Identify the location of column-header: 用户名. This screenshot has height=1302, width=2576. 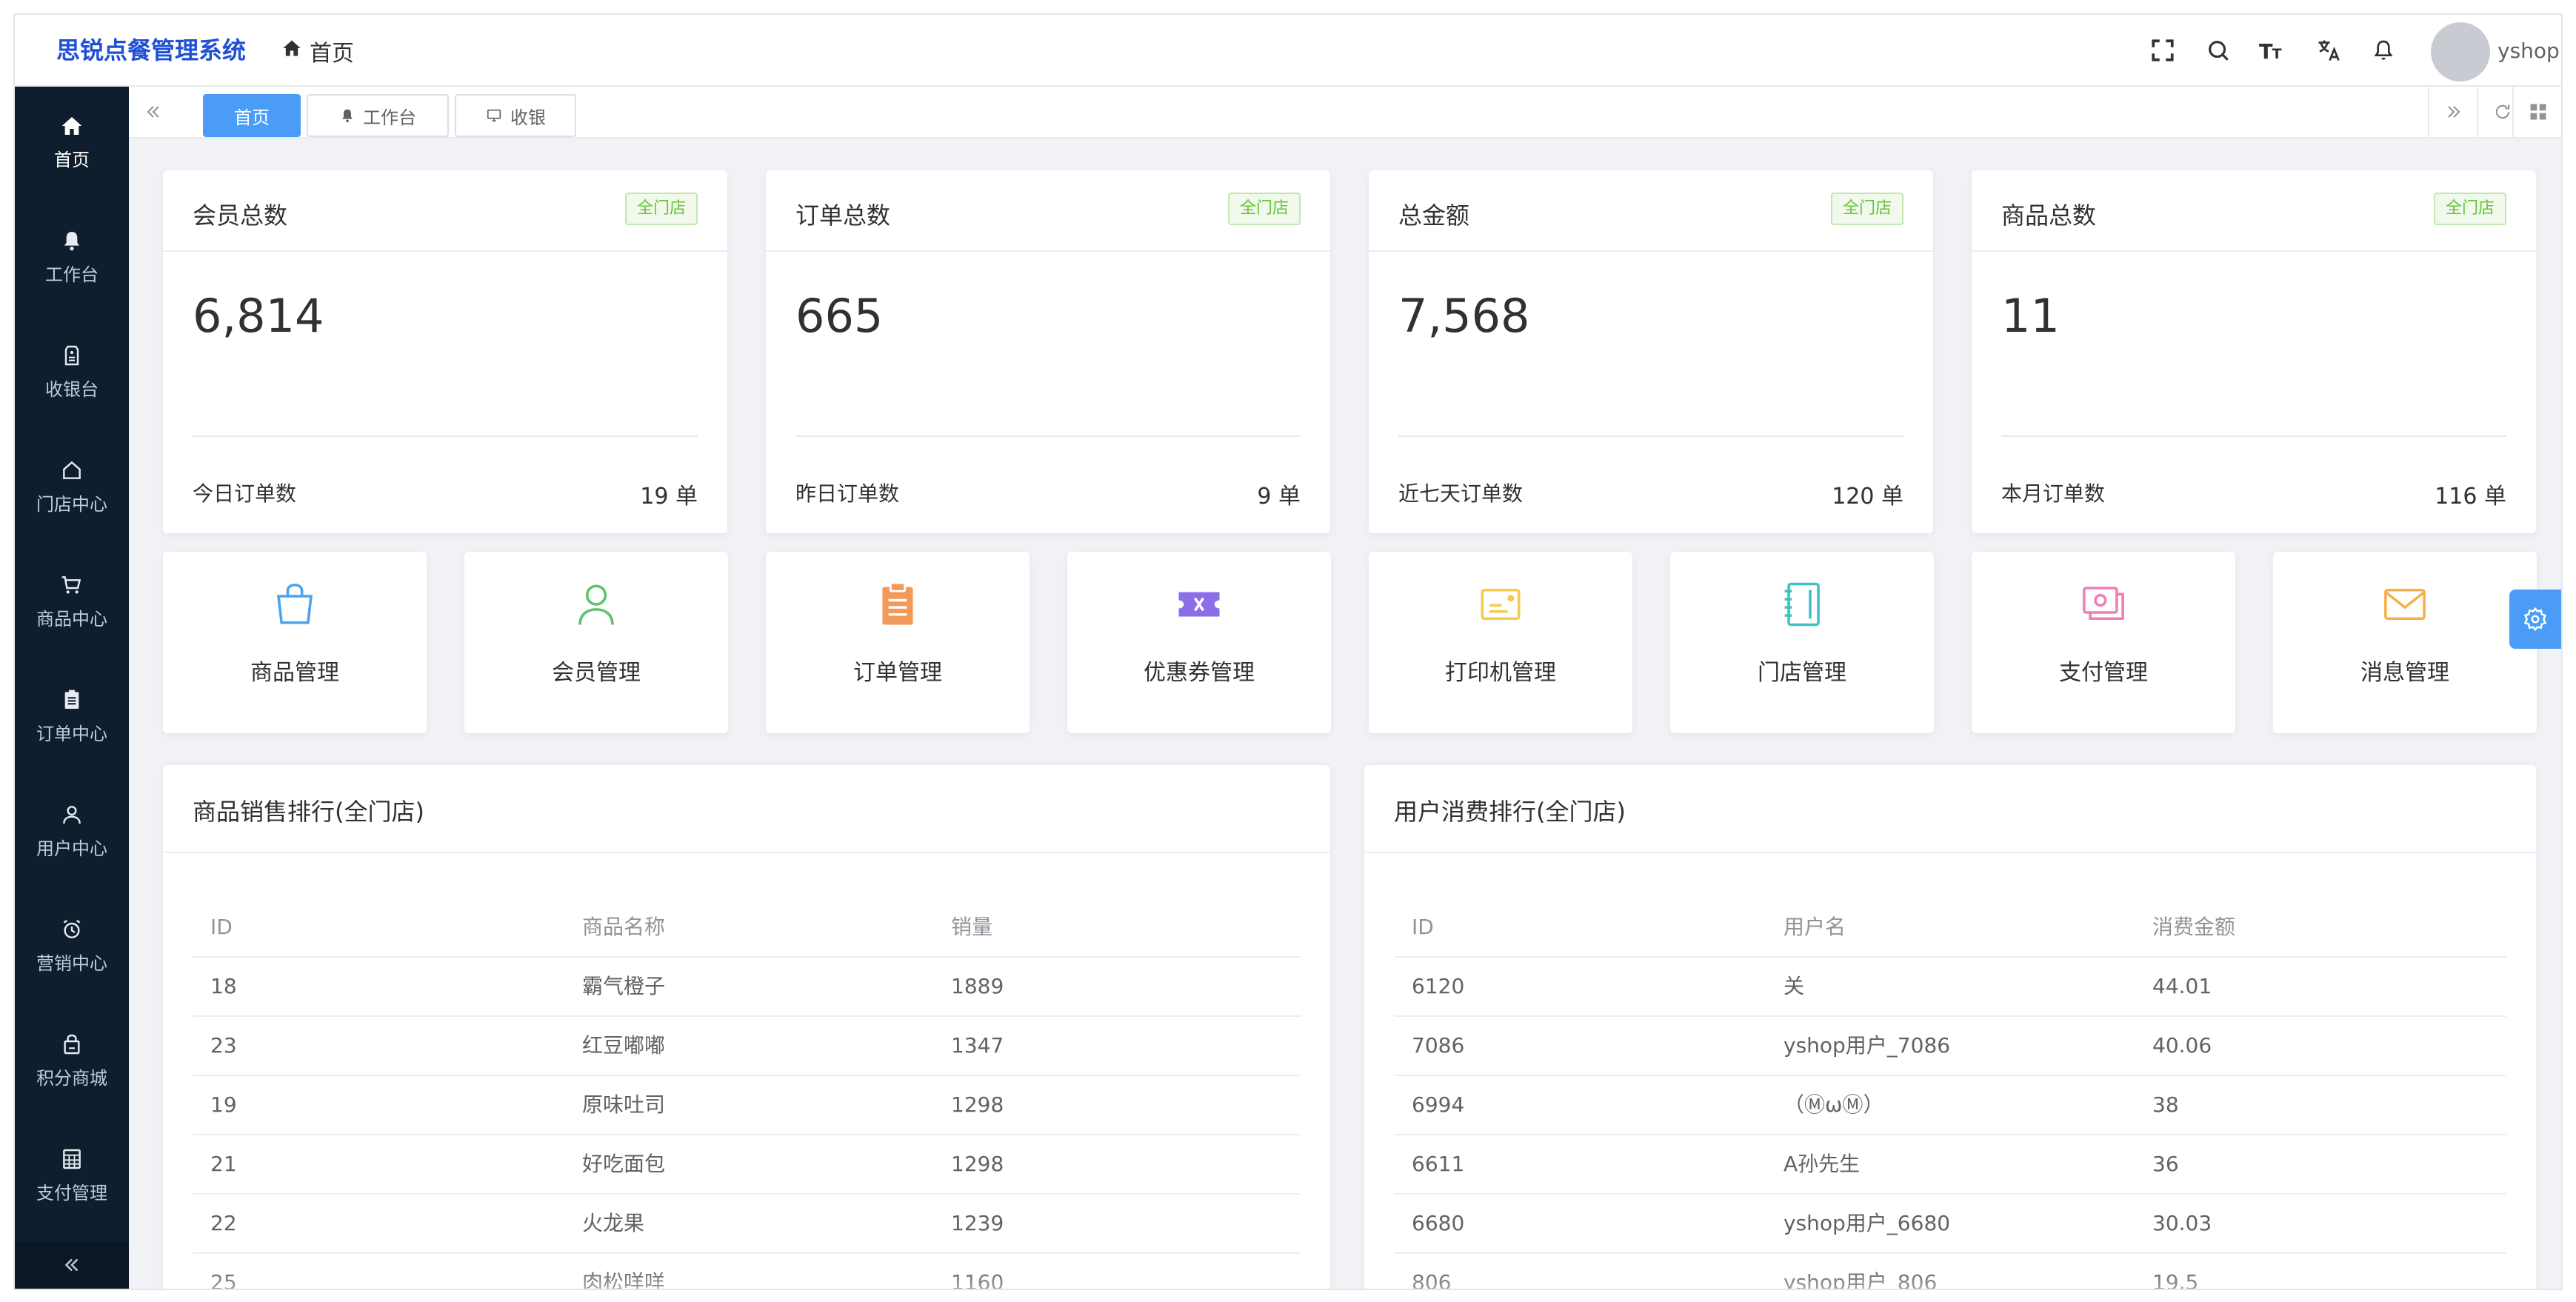
(1814, 927).